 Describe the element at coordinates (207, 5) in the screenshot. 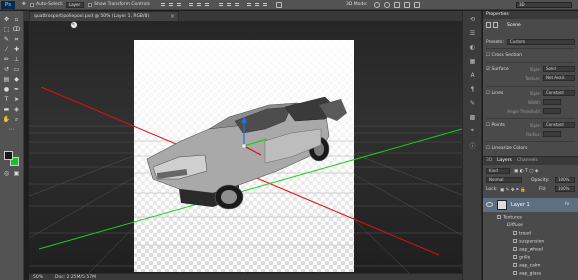

I see `align-right-icon` at that location.